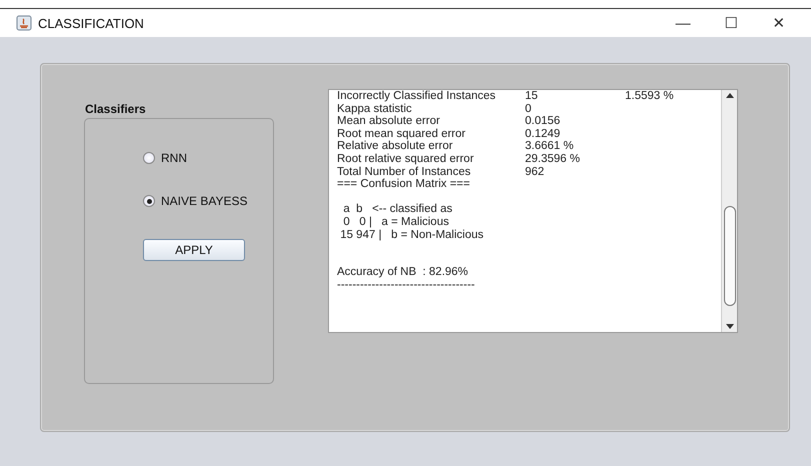  What do you see at coordinates (404, 172) in the screenshot?
I see `stat-label: Total Number of Instances` at bounding box center [404, 172].